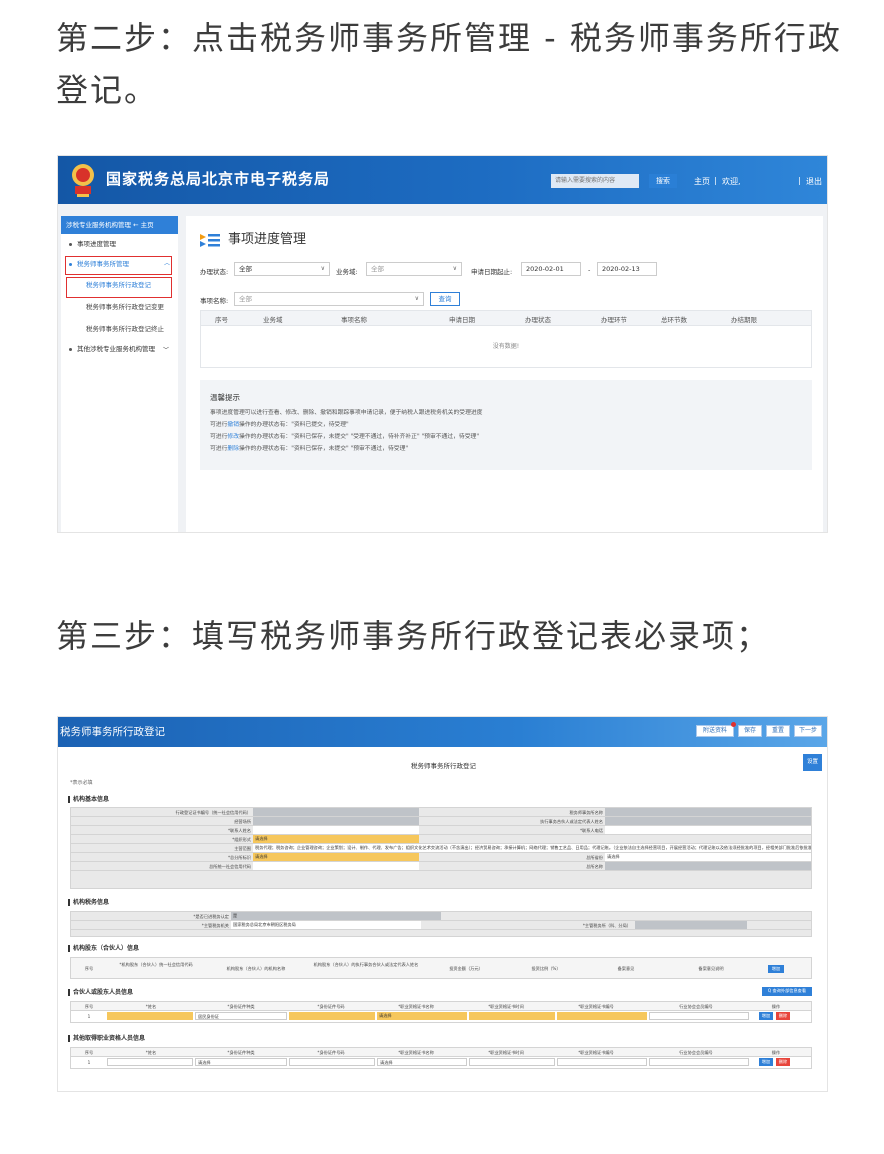 The height and width of the screenshot is (1154, 884). I want to click on sidebar-header: 涉税专业服务机构管理 ← 主页, so click(119, 225).